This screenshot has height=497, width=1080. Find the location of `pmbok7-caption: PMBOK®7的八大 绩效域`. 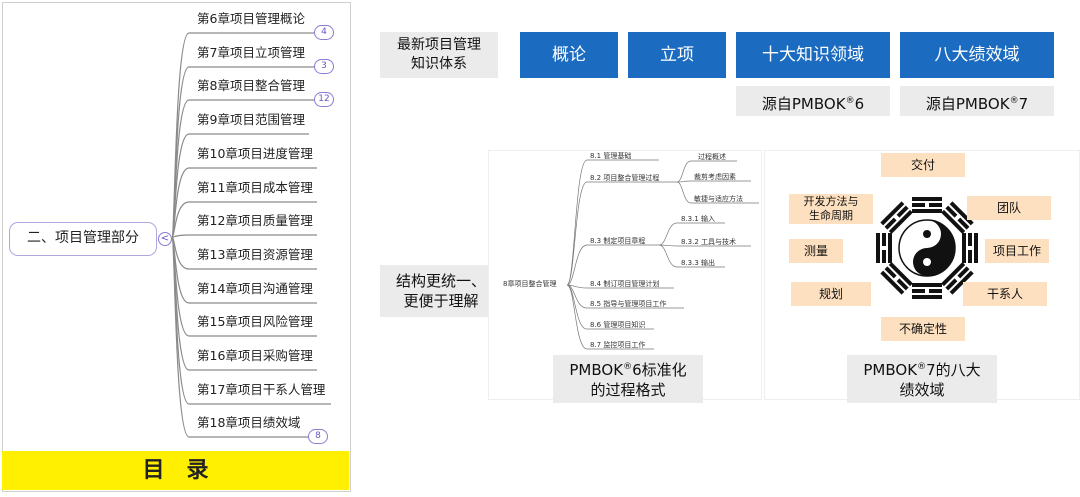

pmbok7-caption: PMBOK®7的八大 绩效域 is located at coordinates (922, 379).